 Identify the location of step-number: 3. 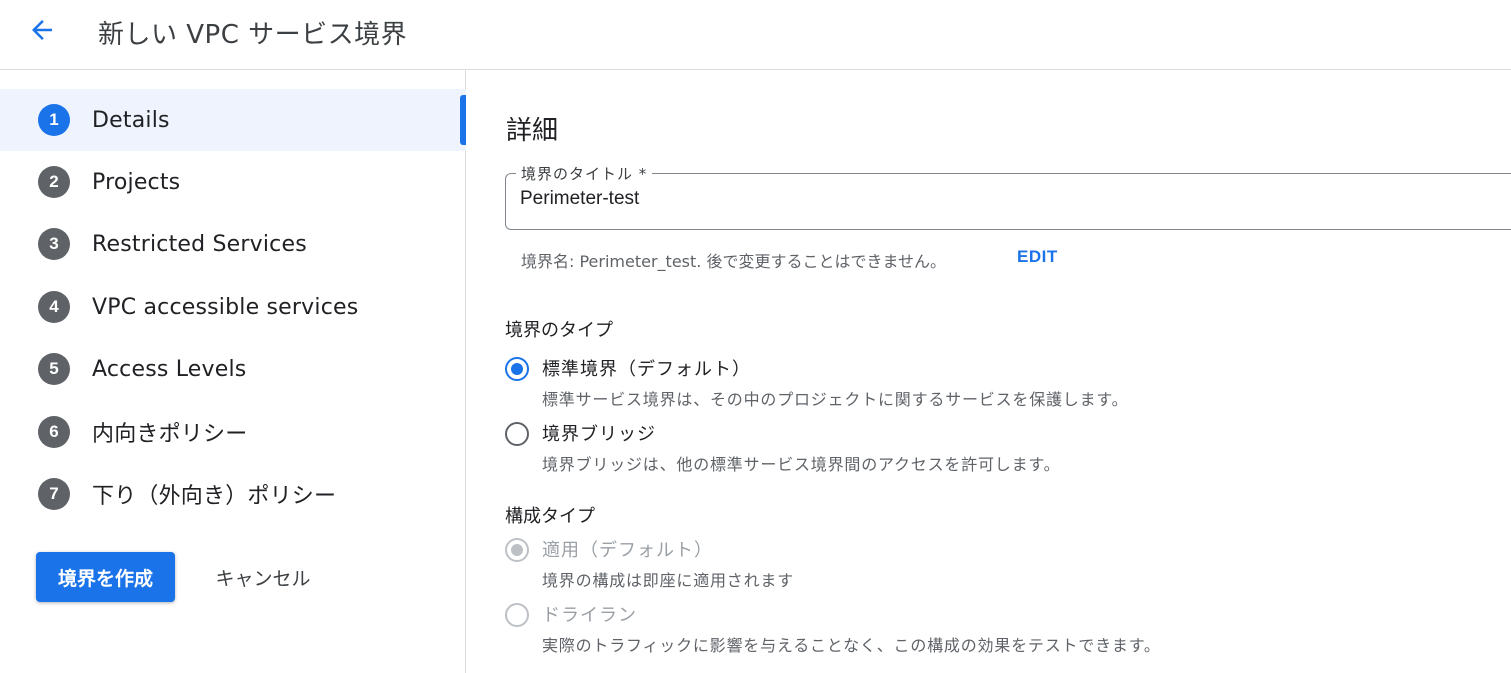
(54, 244).